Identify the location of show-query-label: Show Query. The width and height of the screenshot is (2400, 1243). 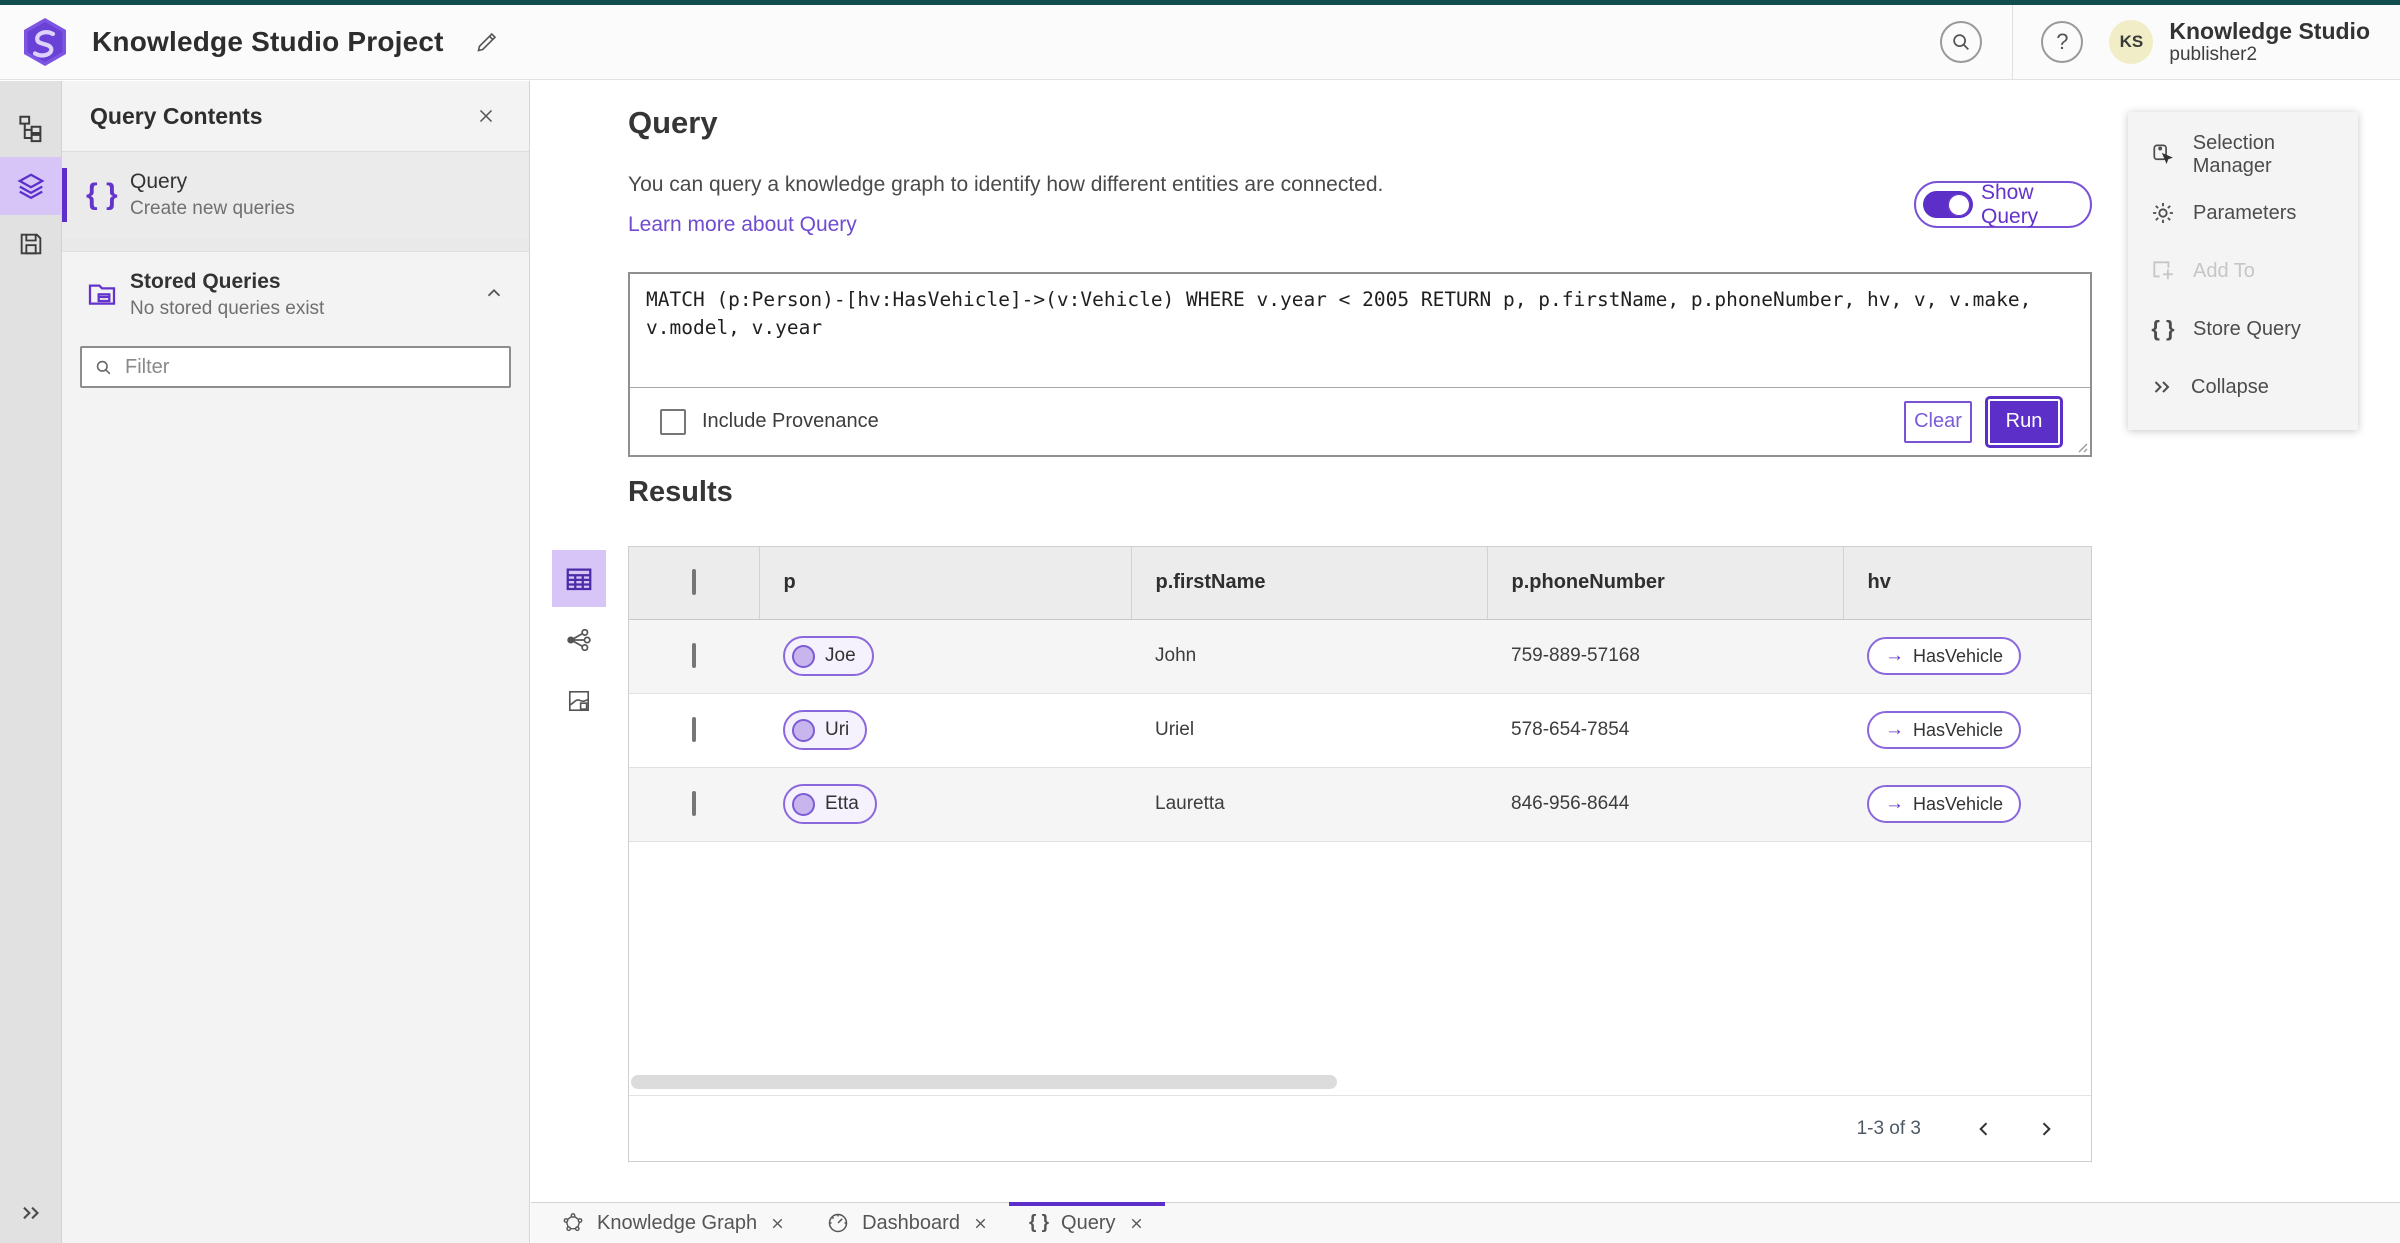
(2010, 204).